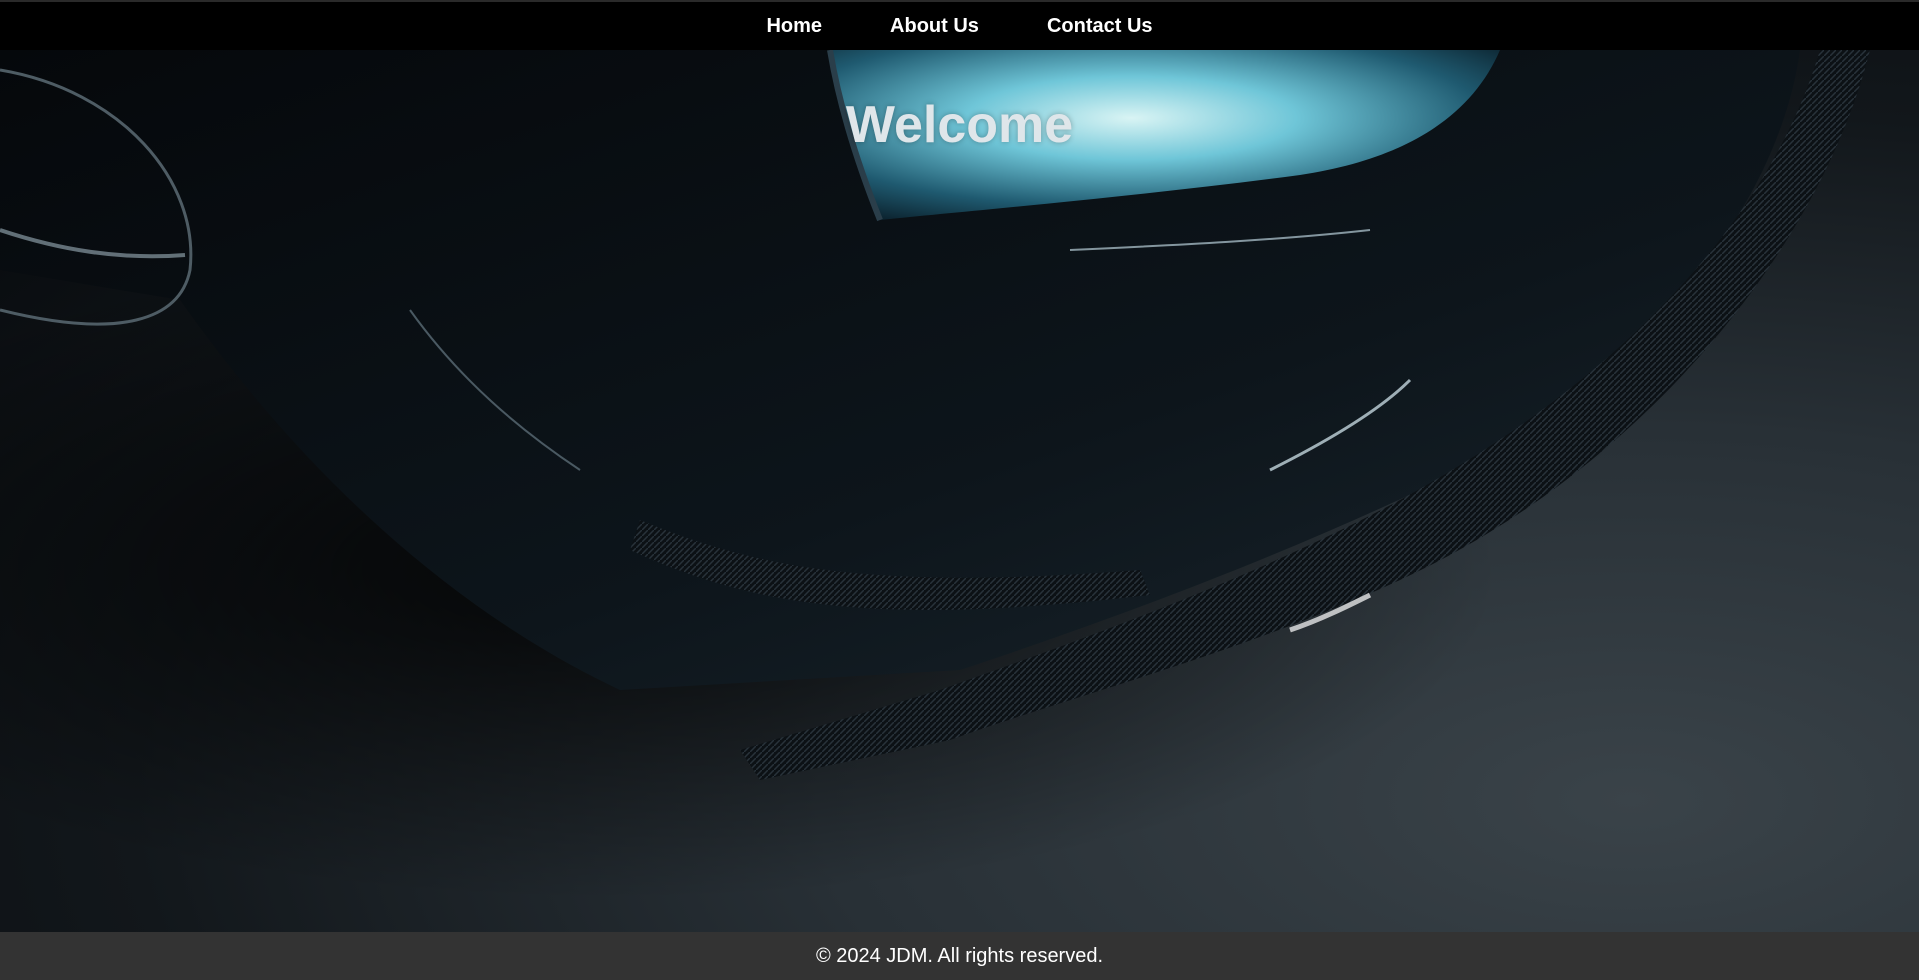 Image resolution: width=1919 pixels, height=980 pixels. I want to click on footer: © 2024 JDM. All rights reserved., so click(959, 956).